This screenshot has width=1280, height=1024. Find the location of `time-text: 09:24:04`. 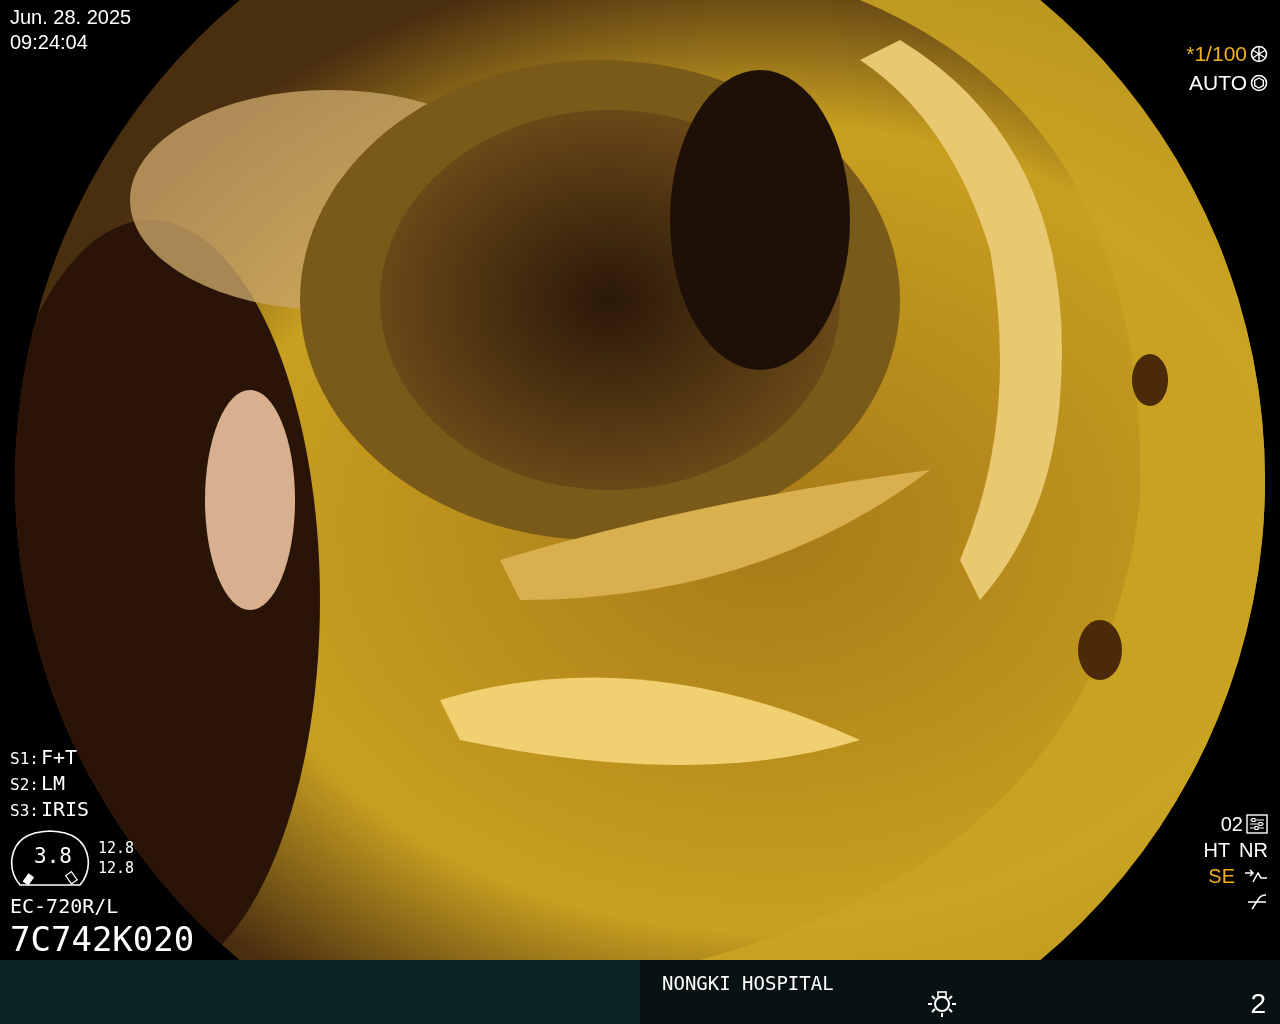

time-text: 09:24:04 is located at coordinates (49, 42).